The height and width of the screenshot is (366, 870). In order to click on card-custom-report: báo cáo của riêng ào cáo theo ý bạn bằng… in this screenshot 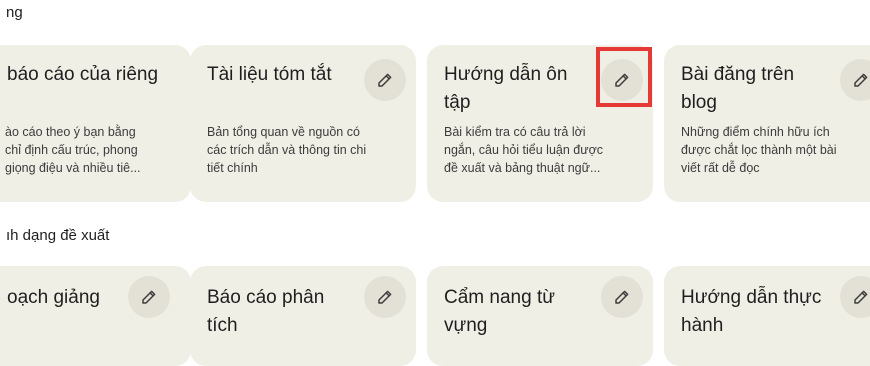, I will do `click(95, 123)`.